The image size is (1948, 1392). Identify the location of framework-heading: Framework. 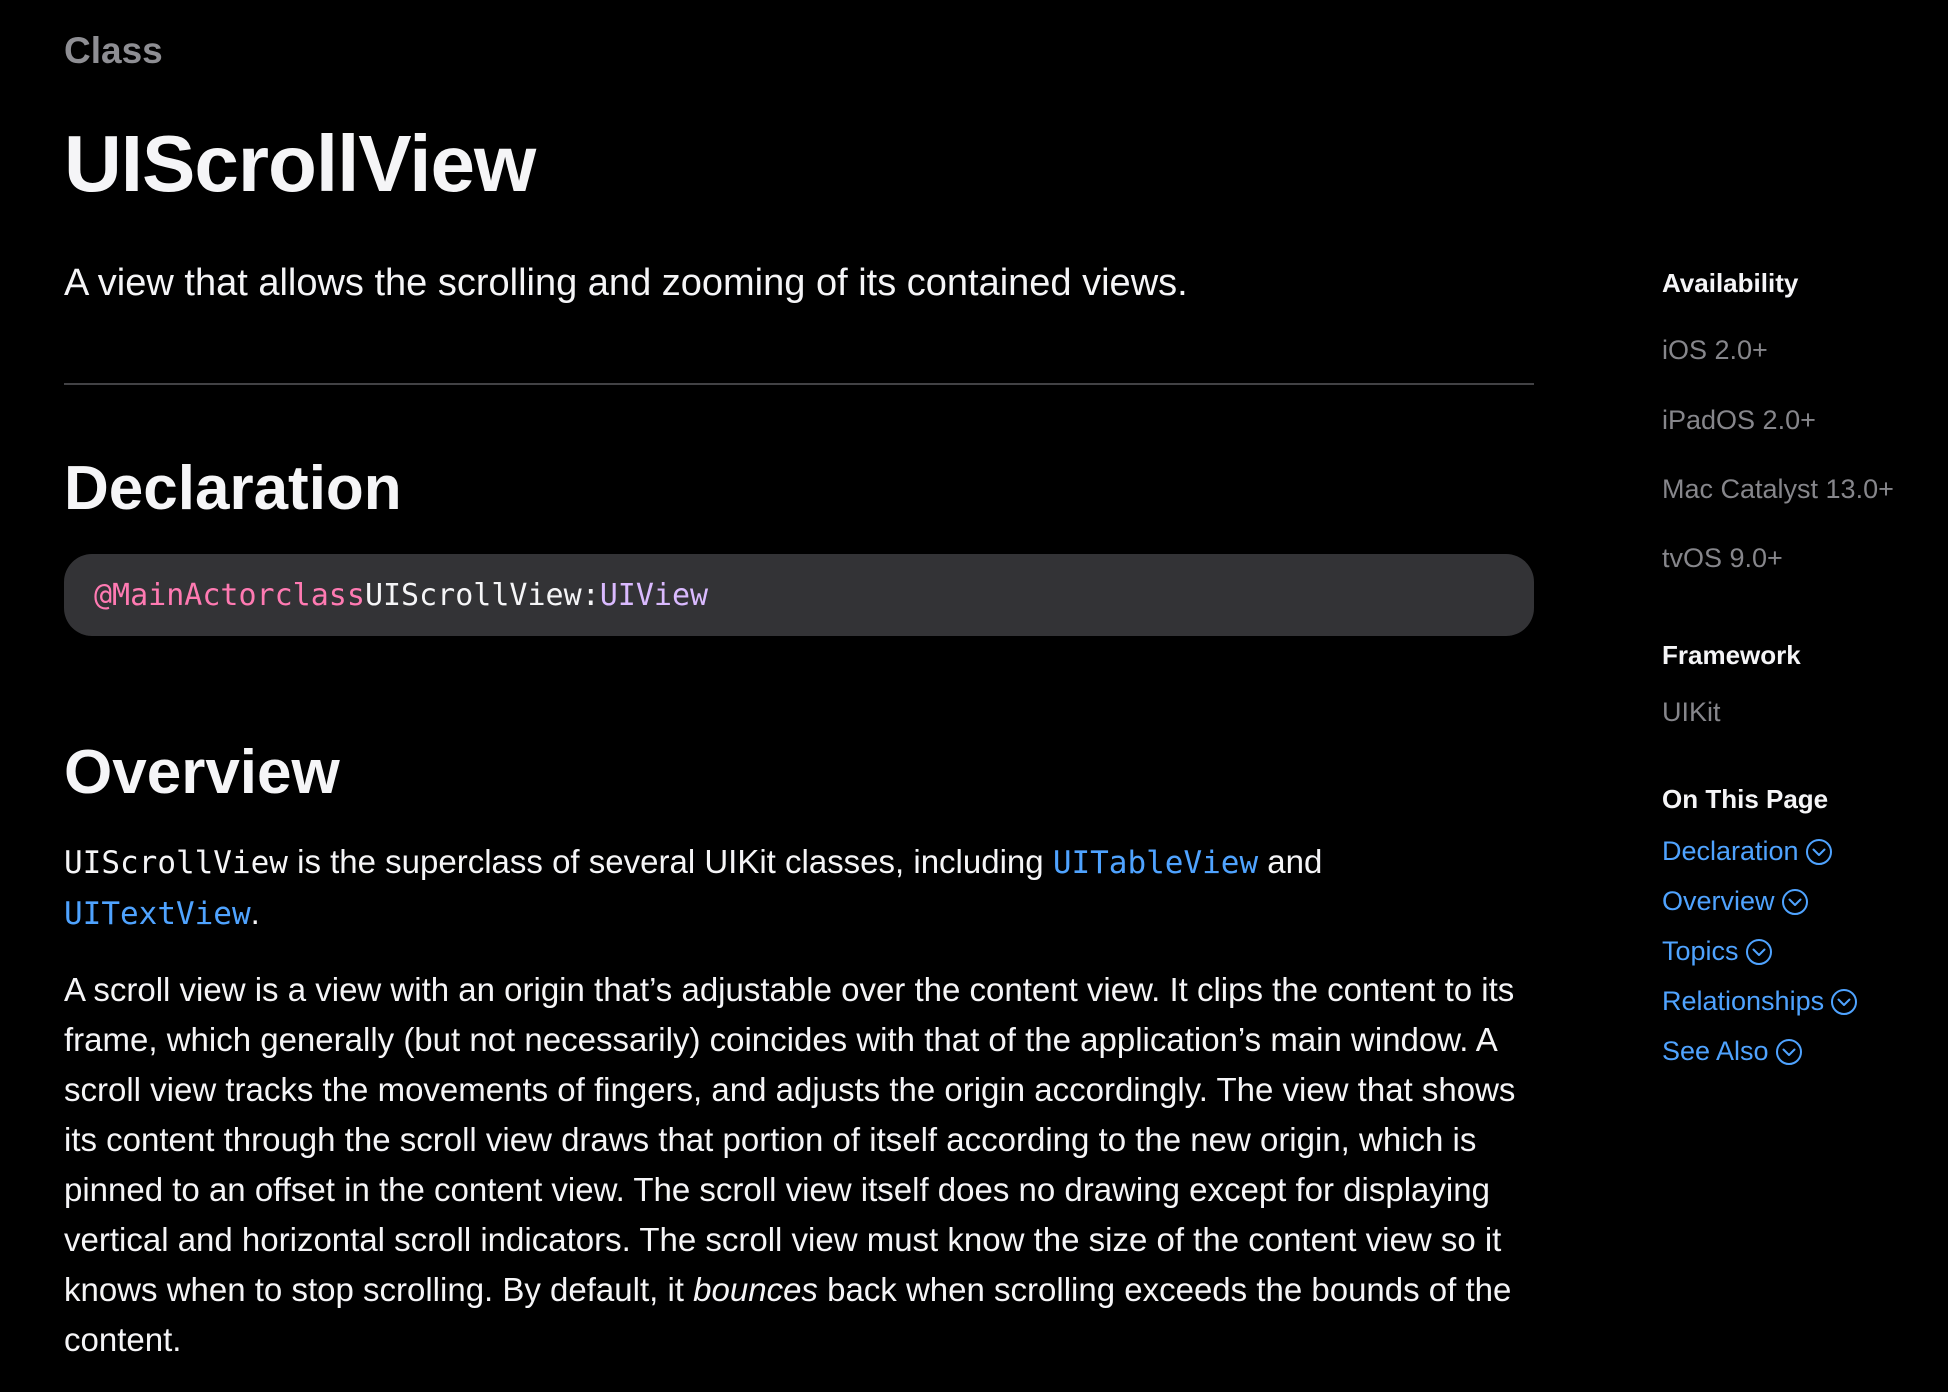
(1731, 655).